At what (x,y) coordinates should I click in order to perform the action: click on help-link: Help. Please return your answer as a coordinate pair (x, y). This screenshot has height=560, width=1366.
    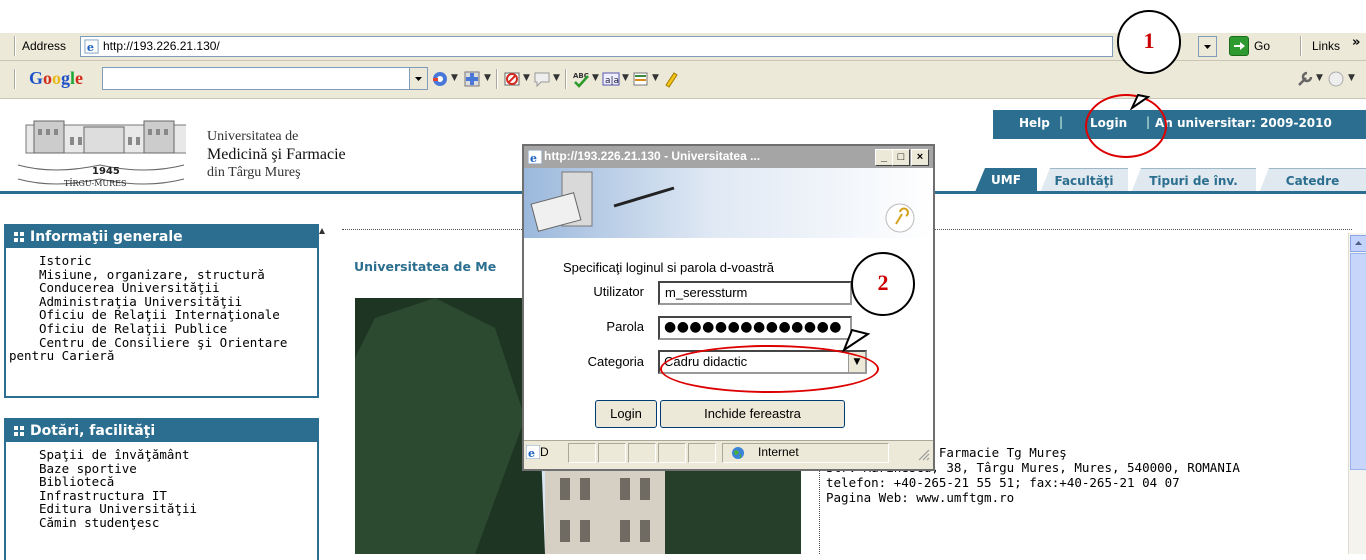
    Looking at the image, I should click on (1034, 123).